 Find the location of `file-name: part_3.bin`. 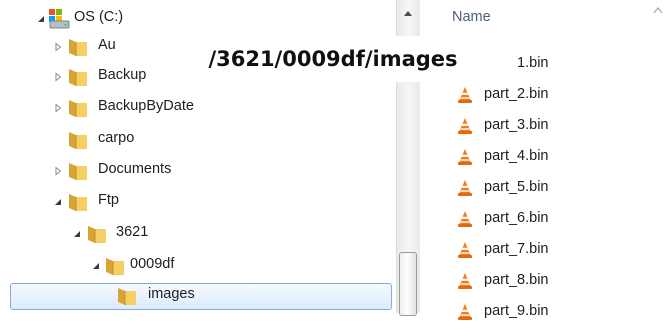

file-name: part_3.bin is located at coordinates (516, 125).